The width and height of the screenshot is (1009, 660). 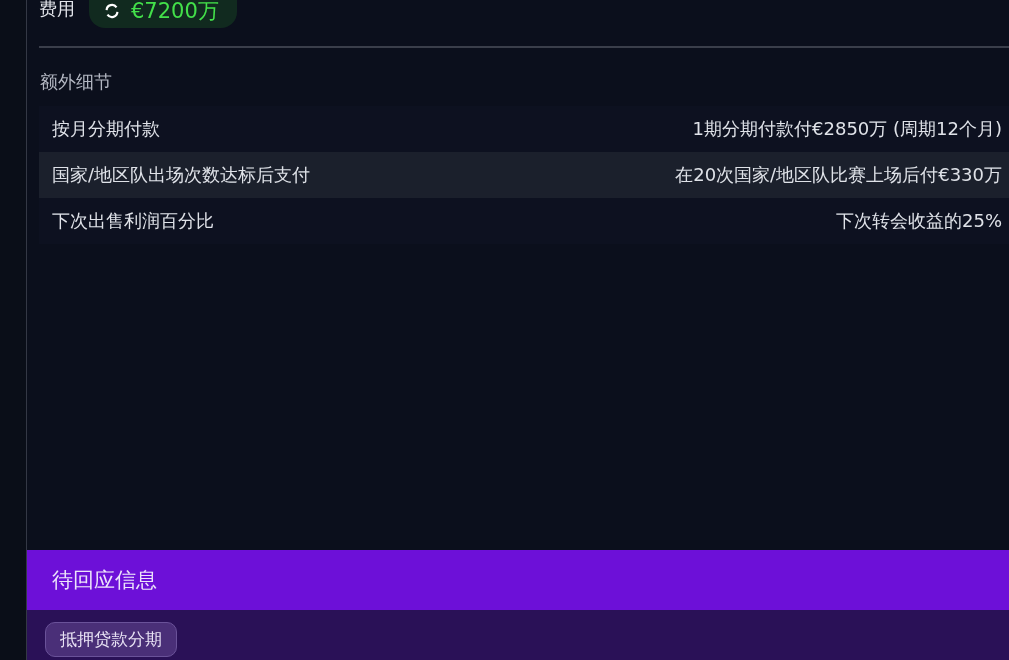 What do you see at coordinates (111, 639) in the screenshot?
I see `pending-button: 抵押贷款分期` at bounding box center [111, 639].